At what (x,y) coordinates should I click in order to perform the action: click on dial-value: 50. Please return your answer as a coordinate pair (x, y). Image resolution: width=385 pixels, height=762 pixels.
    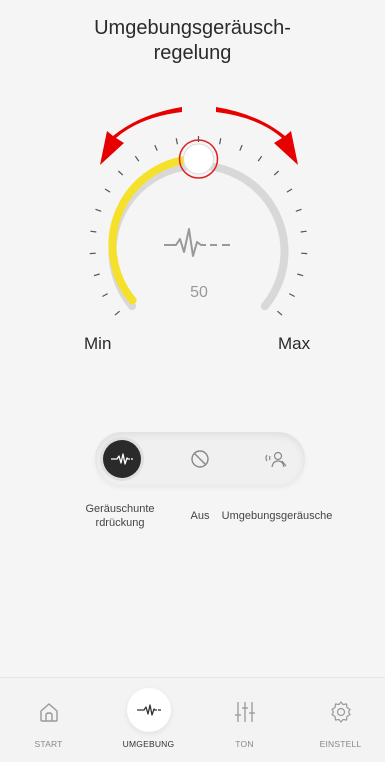
    Looking at the image, I should click on (199, 292).